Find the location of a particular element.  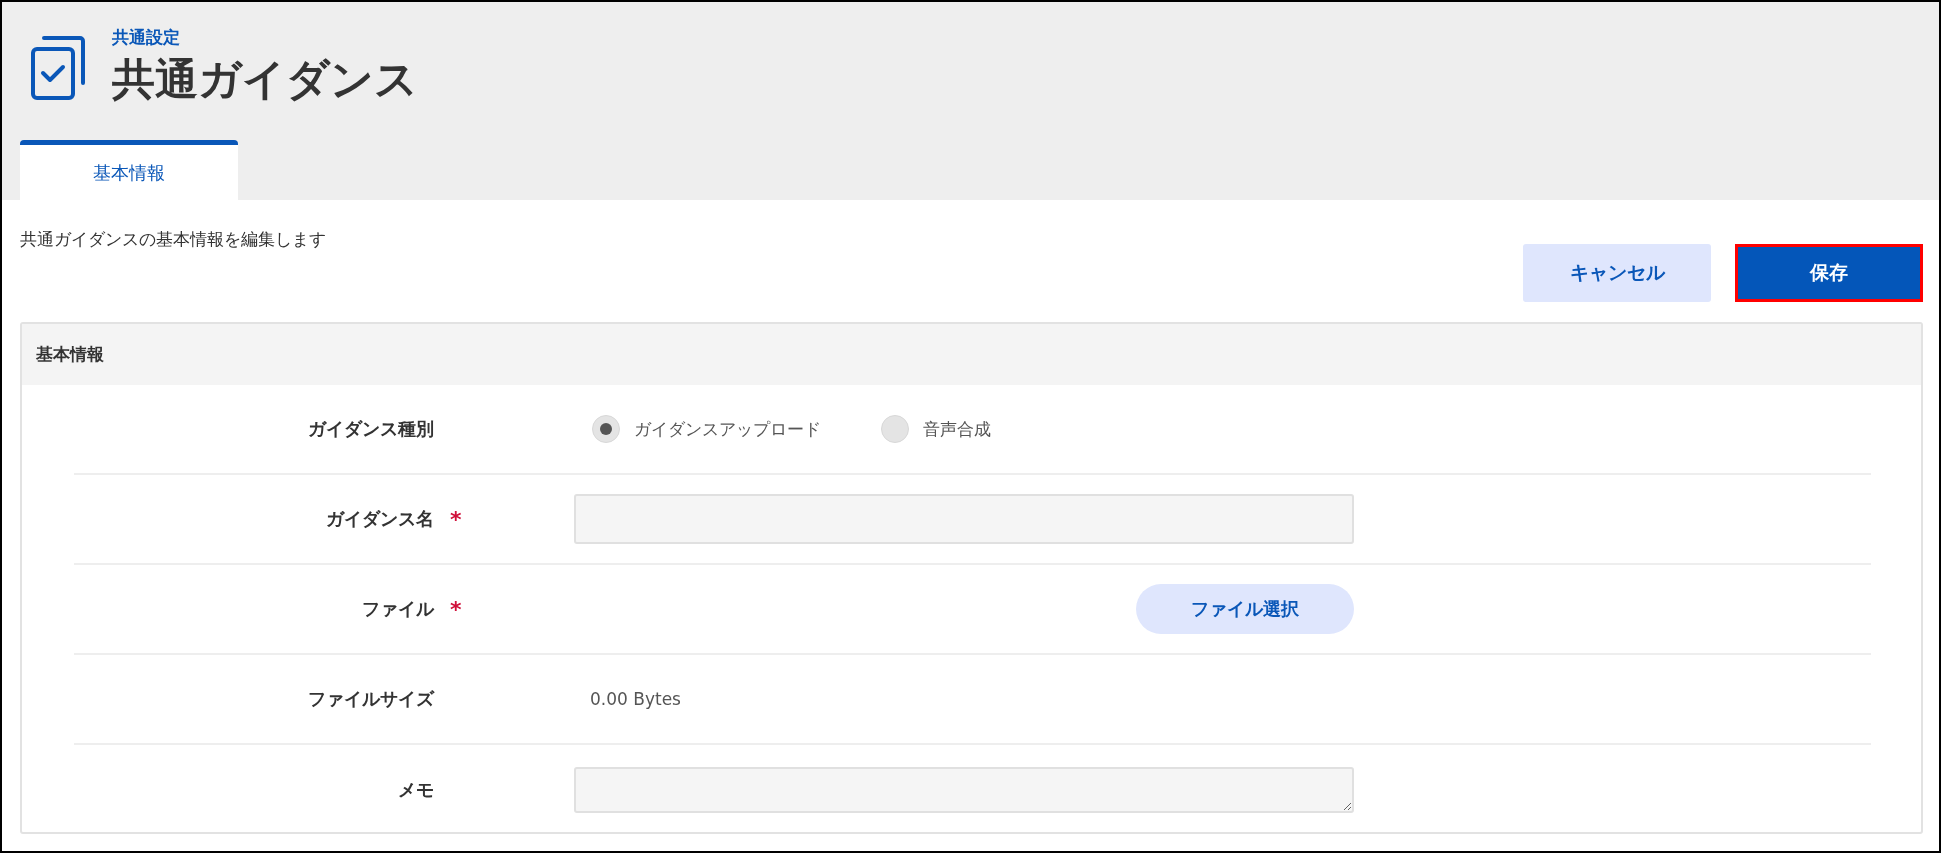

file-select-button: ファイル選択 is located at coordinates (1245, 609).